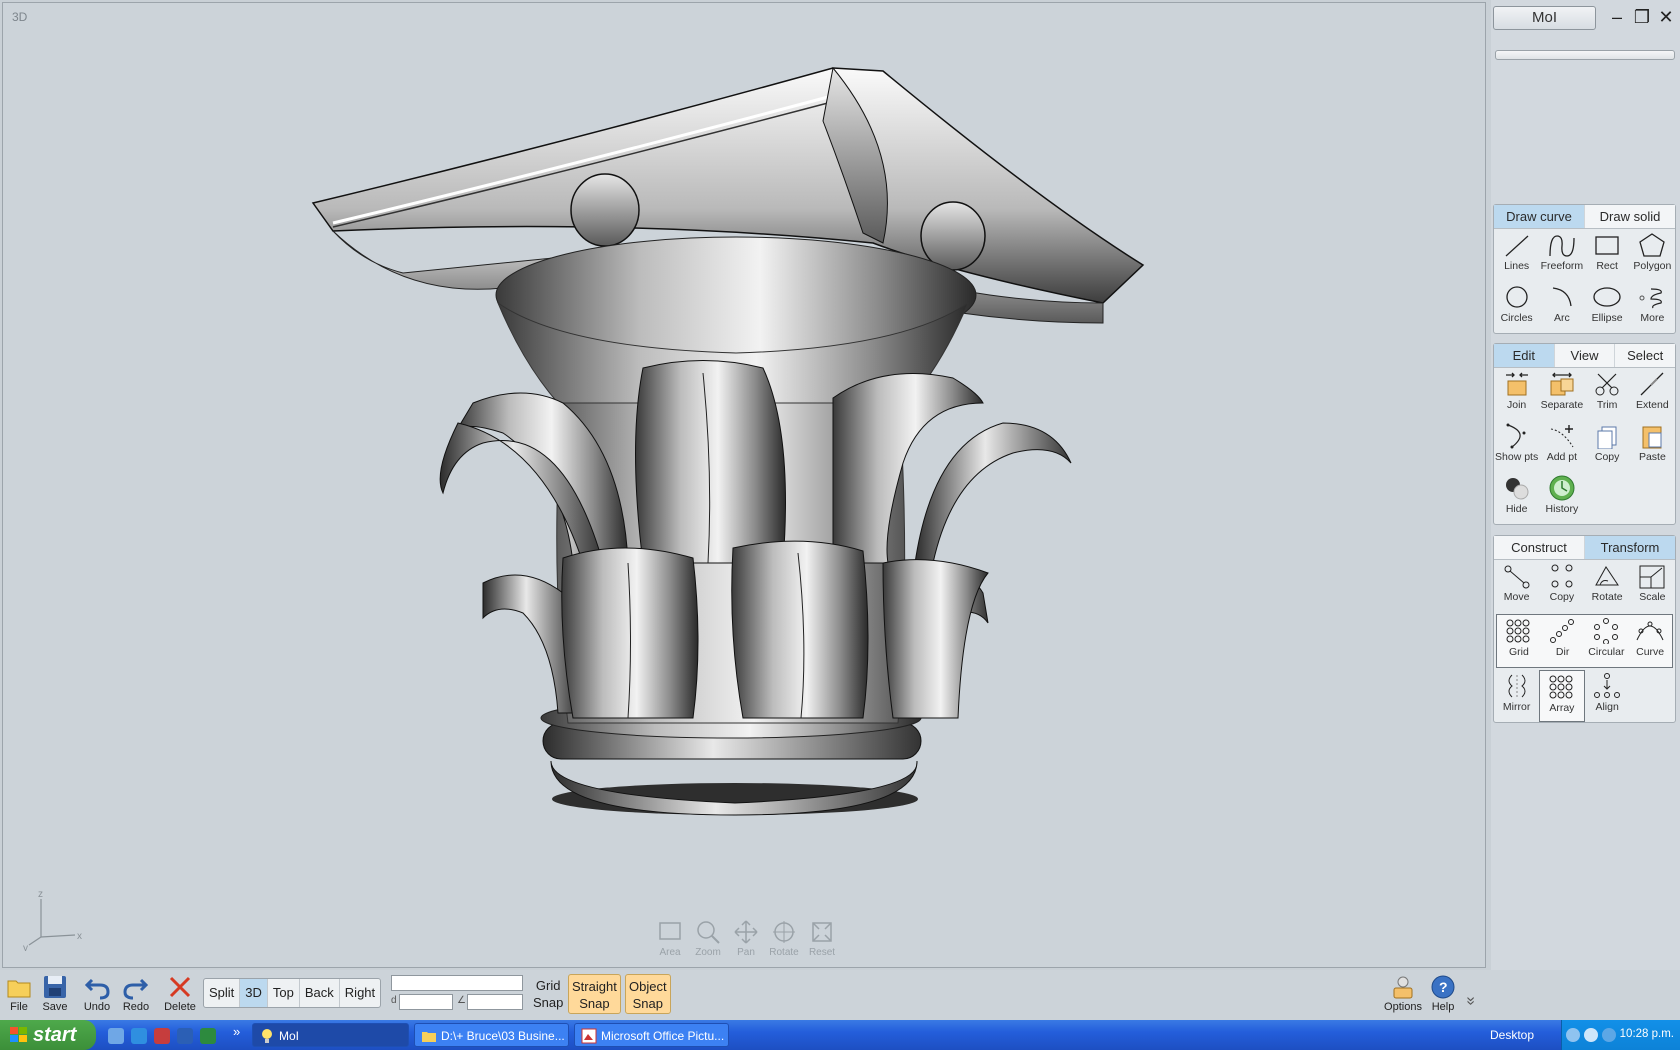  I want to click on tool-arc: Arc, so click(1561, 307).